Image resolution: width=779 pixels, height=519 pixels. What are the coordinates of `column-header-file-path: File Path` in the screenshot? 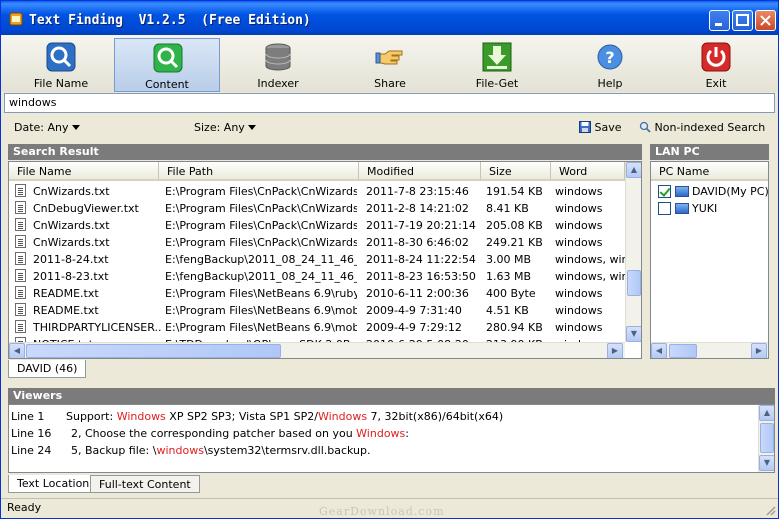 It's located at (259, 171).